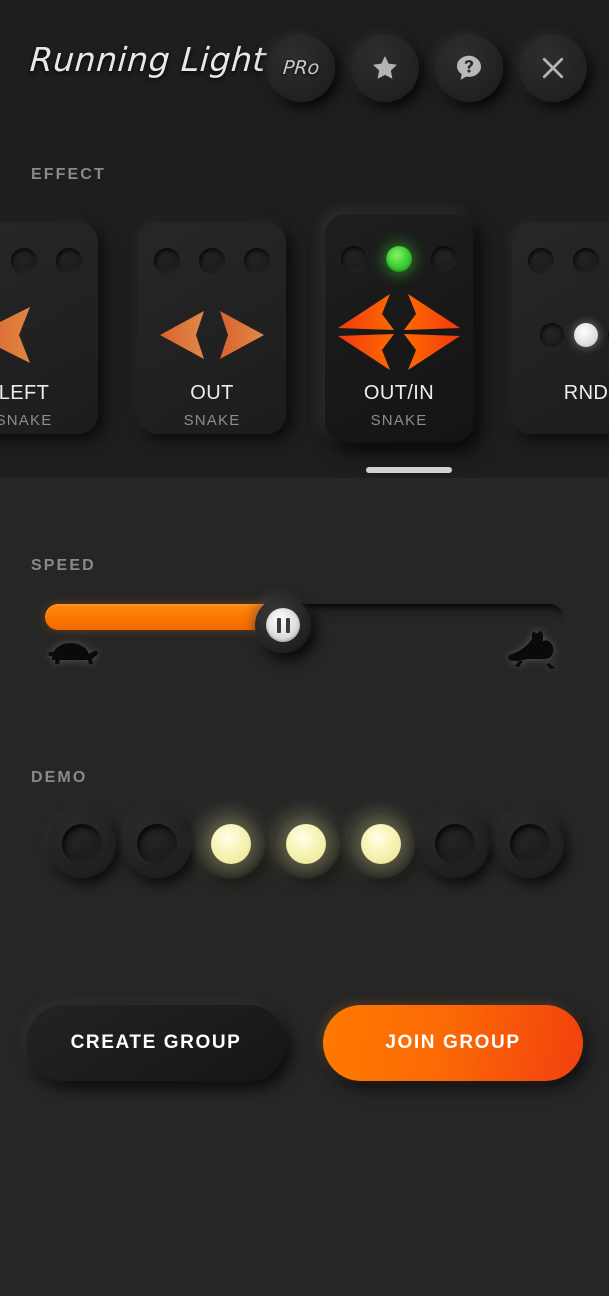 The image size is (609, 1296). What do you see at coordinates (156, 1043) in the screenshot?
I see `create-group-button: CREATE GROUP` at bounding box center [156, 1043].